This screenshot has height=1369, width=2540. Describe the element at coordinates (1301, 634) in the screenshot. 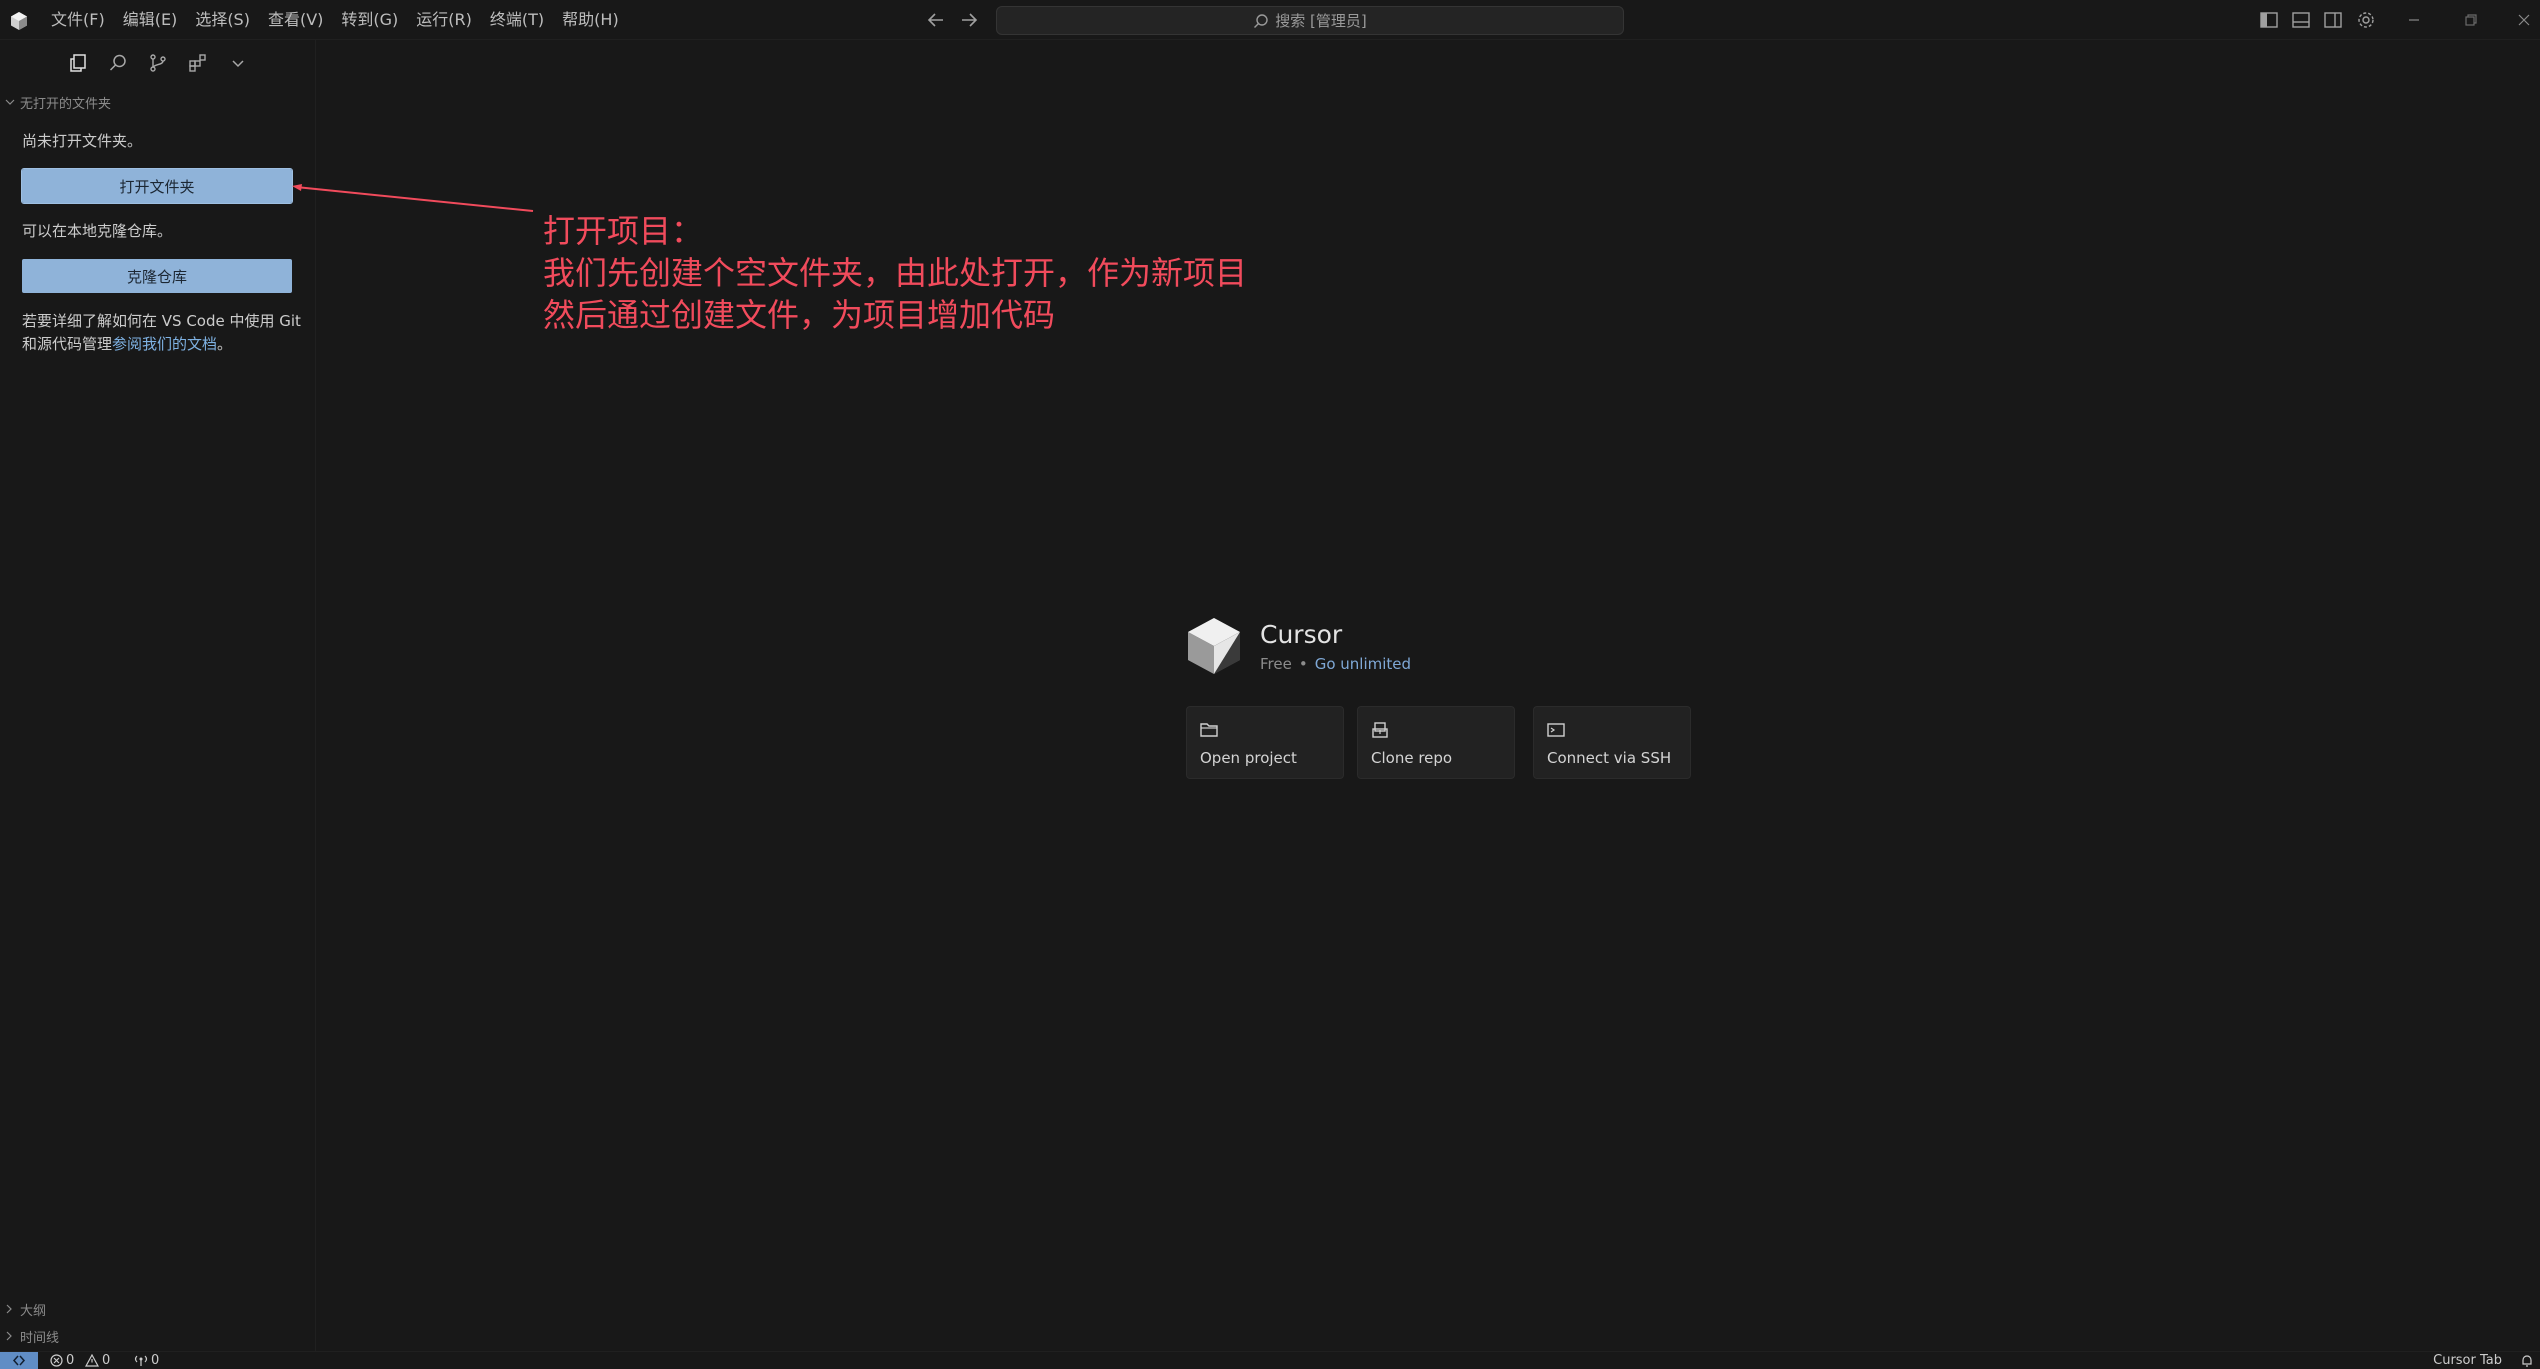

I see `app-name: Cursor` at that location.